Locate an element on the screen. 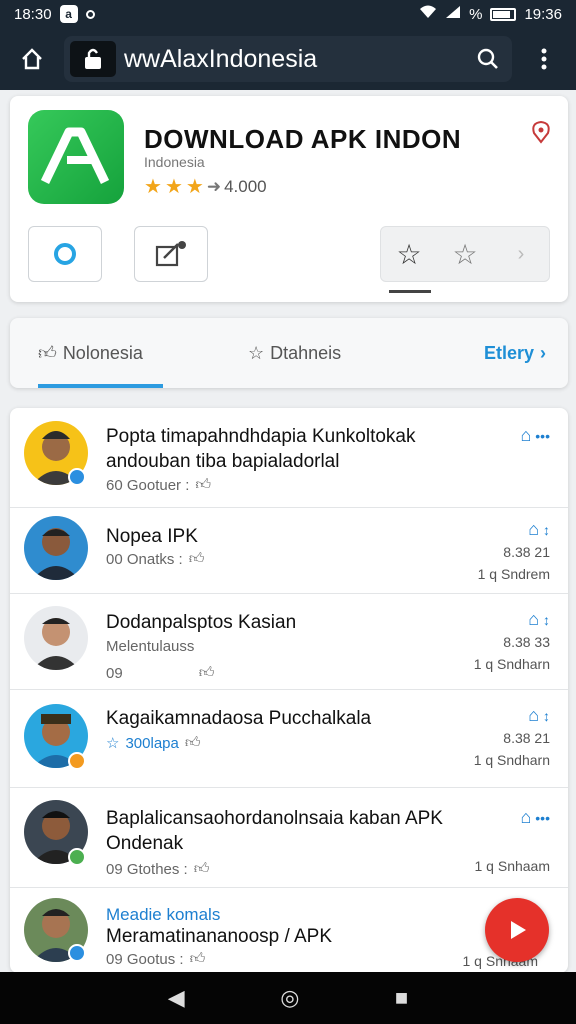  signal-icon is located at coordinates (453, 14).